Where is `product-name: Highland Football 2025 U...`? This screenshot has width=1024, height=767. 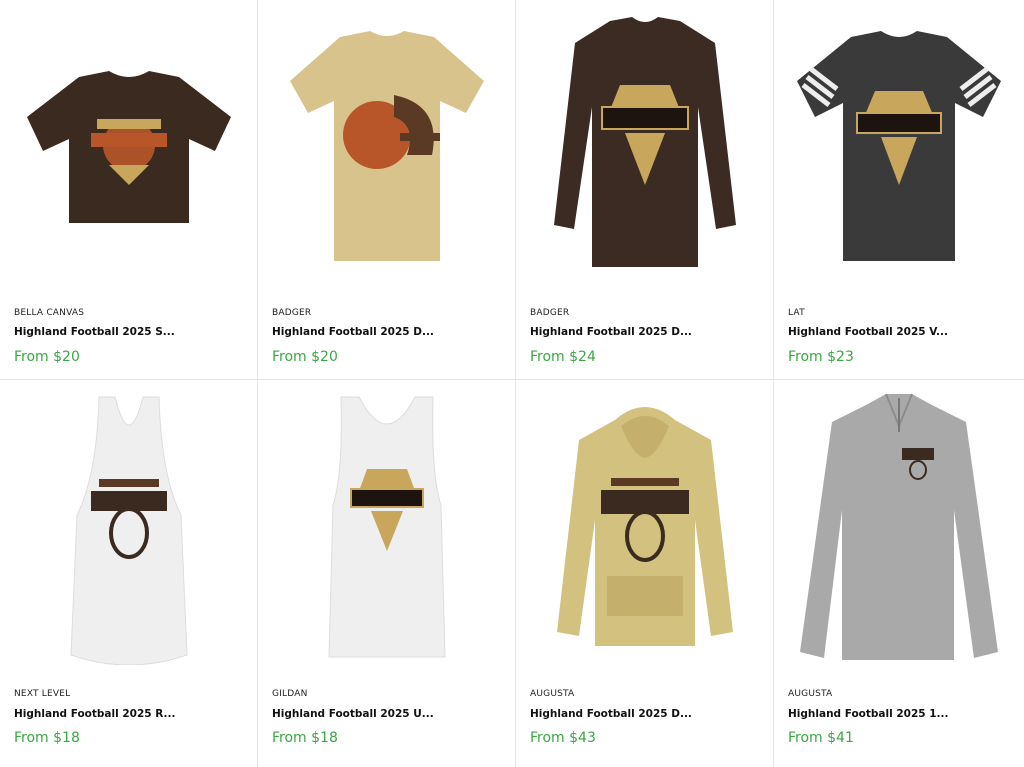 product-name: Highland Football 2025 U... is located at coordinates (353, 714).